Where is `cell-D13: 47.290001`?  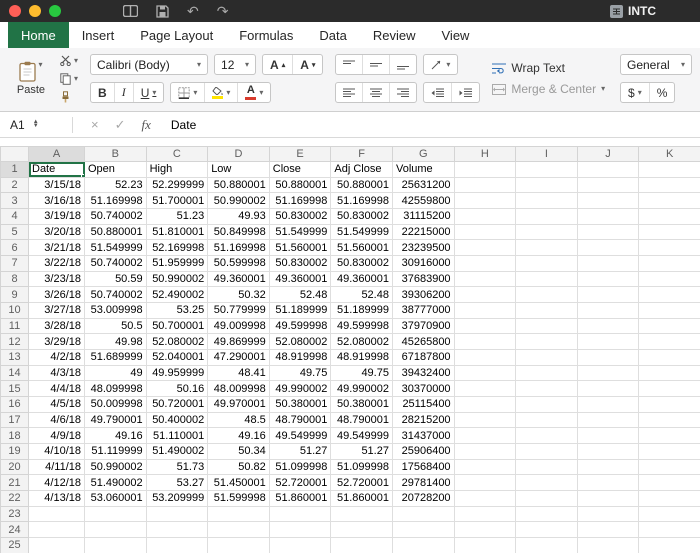 cell-D13: 47.290001 is located at coordinates (238, 357).